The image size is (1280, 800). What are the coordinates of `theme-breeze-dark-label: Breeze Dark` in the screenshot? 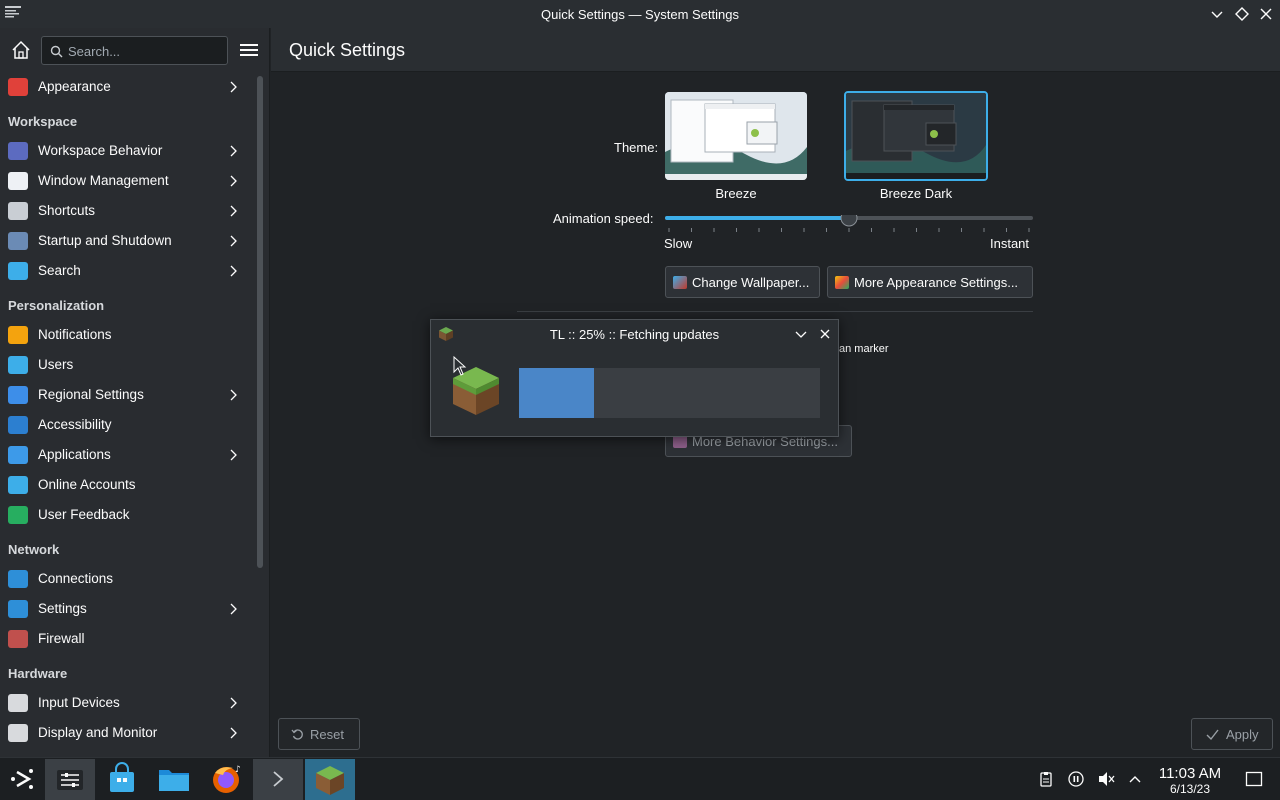 It's located at (916, 193).